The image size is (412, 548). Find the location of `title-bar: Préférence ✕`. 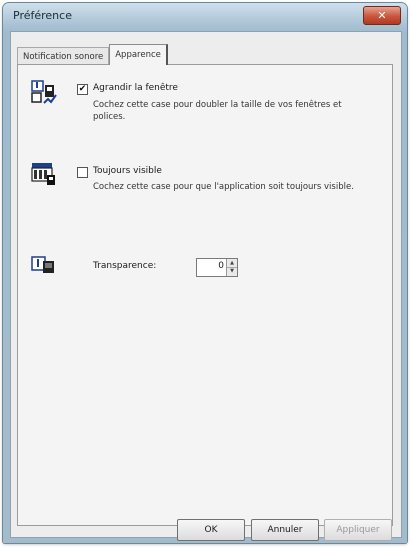

title-bar: Préférence ✕ is located at coordinates (205, 17).